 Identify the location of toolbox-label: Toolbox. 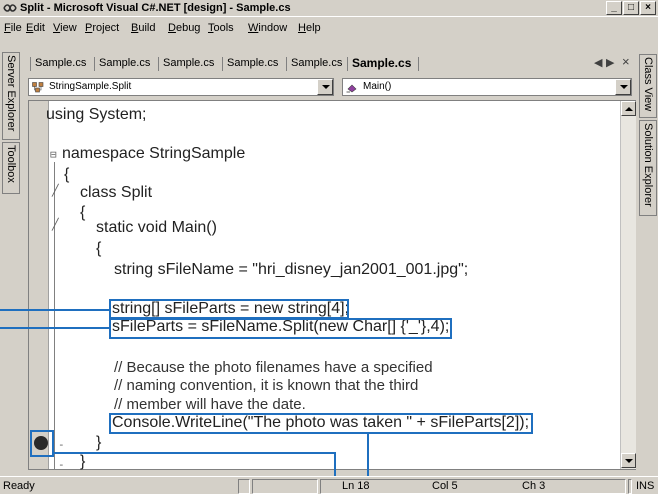
(11, 164).